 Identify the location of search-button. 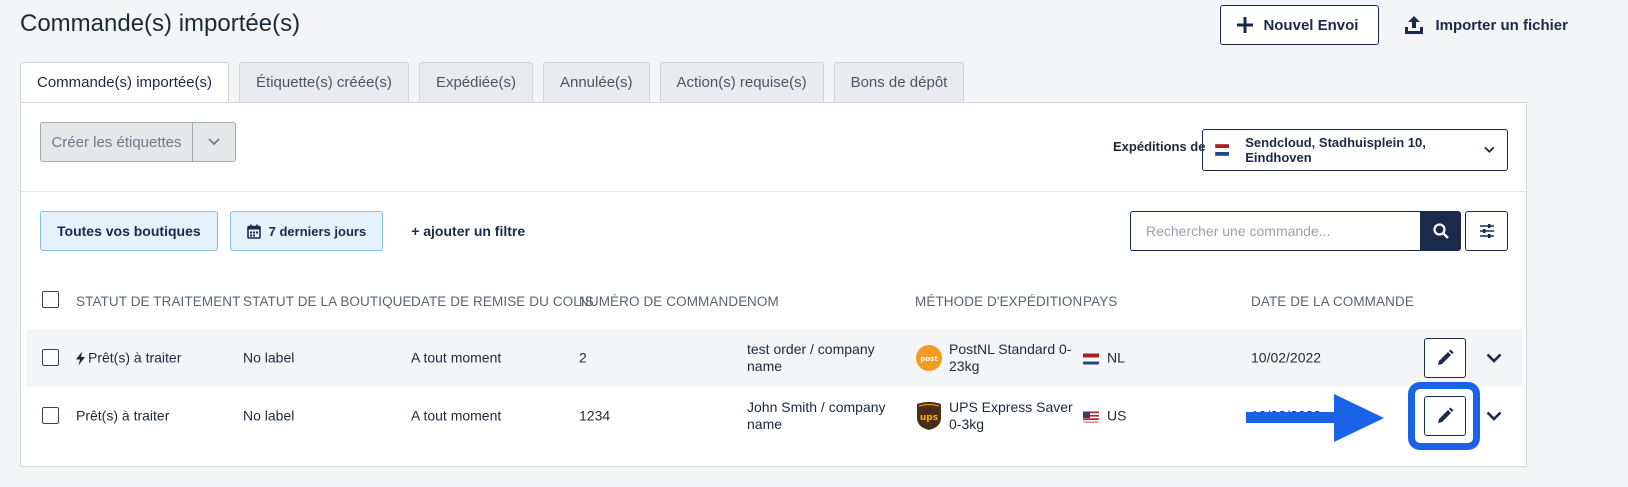
(1440, 231).